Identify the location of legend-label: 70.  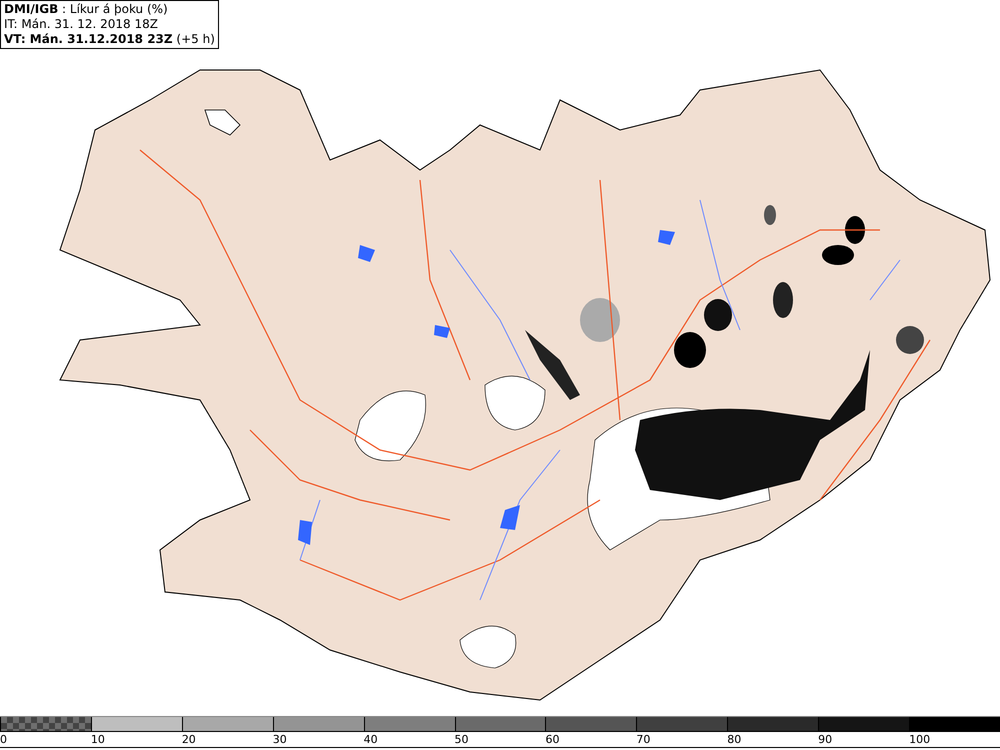
(643, 739).